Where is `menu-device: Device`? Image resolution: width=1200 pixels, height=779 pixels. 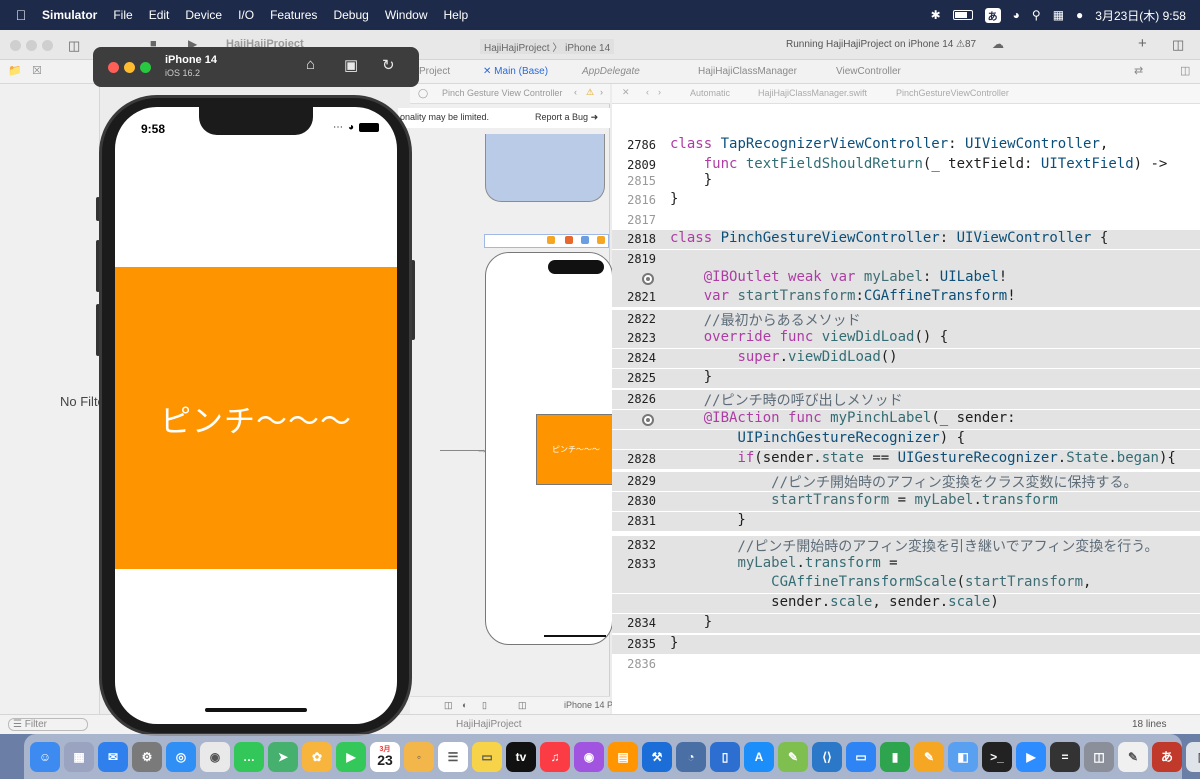
menu-device: Device is located at coordinates (203, 15).